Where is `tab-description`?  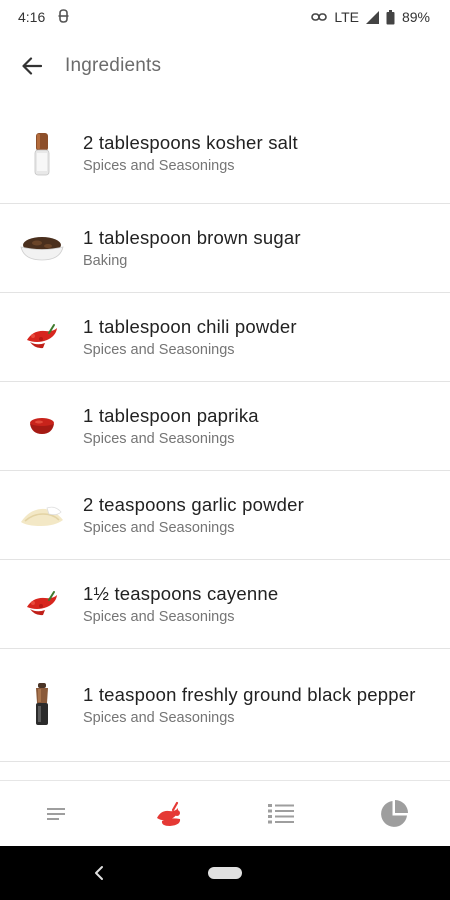
tab-description is located at coordinates (56, 813).